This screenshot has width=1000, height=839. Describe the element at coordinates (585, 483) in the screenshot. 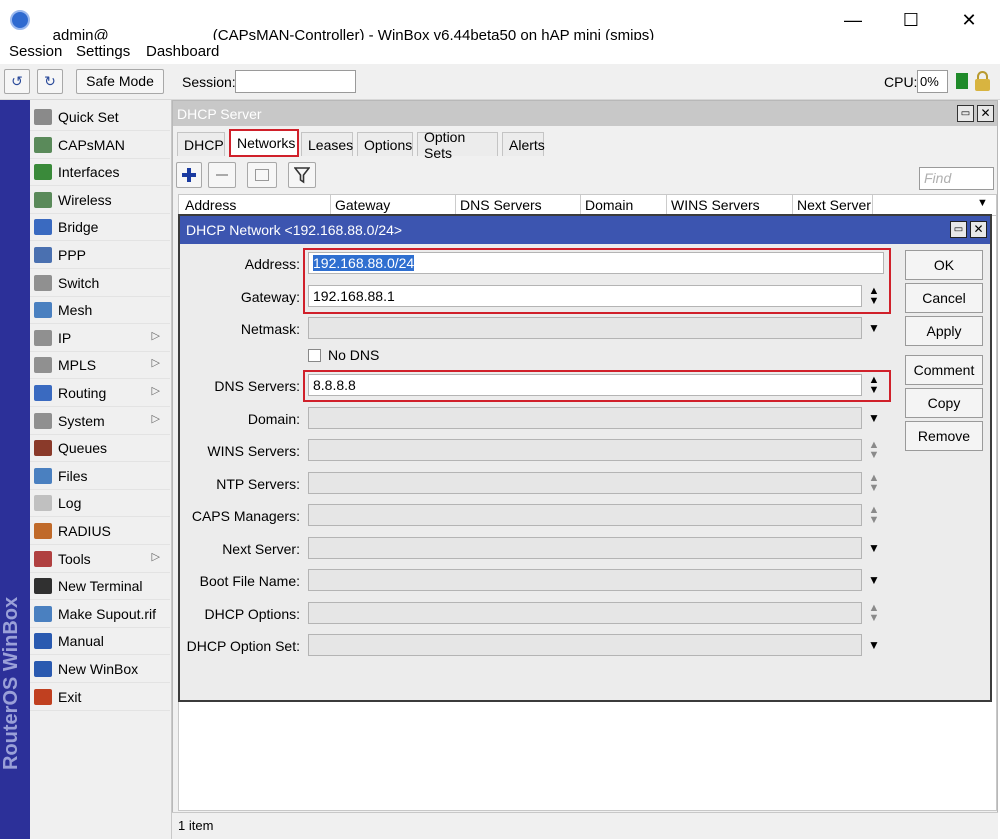

I see `ntp-servers-input` at that location.